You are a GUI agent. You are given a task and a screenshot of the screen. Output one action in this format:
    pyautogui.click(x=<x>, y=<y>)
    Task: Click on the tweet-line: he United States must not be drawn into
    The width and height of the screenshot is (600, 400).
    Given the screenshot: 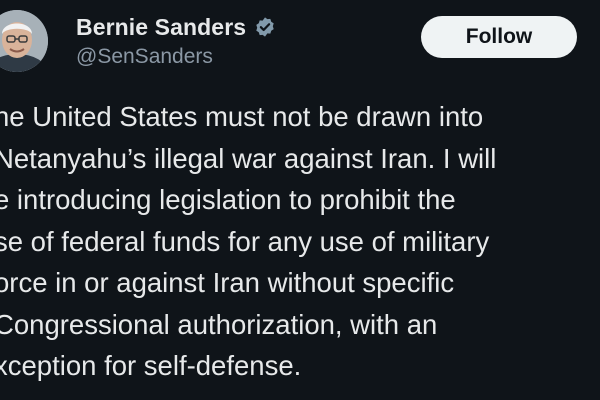 What is the action you would take?
    pyautogui.click(x=242, y=116)
    